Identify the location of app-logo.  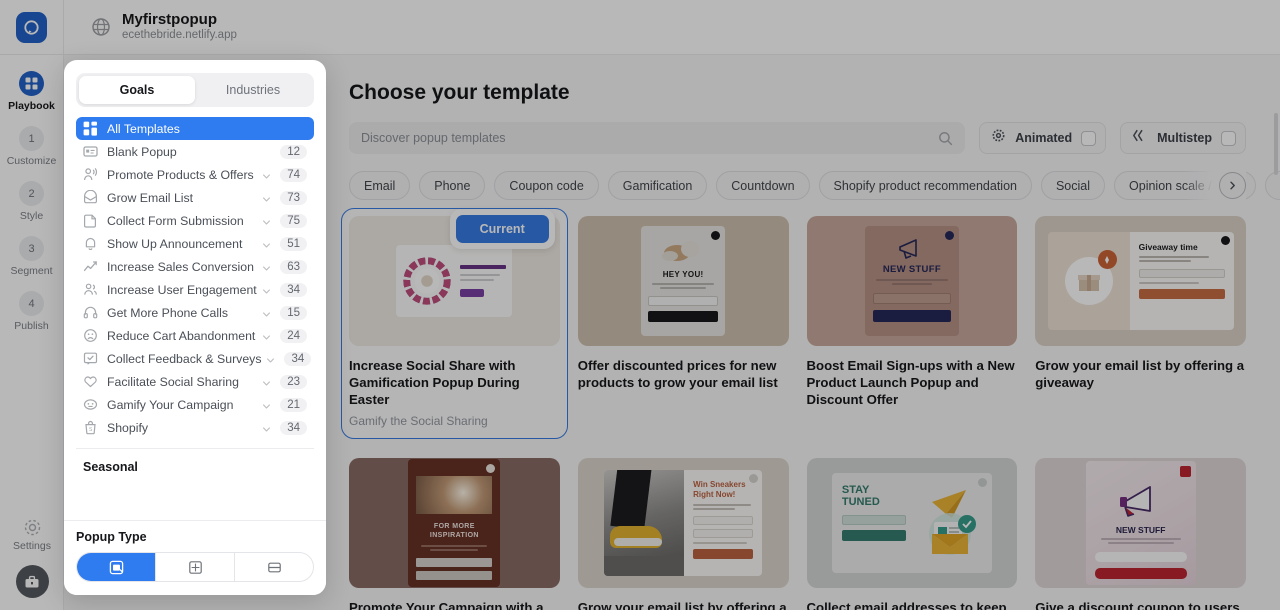
(32, 27).